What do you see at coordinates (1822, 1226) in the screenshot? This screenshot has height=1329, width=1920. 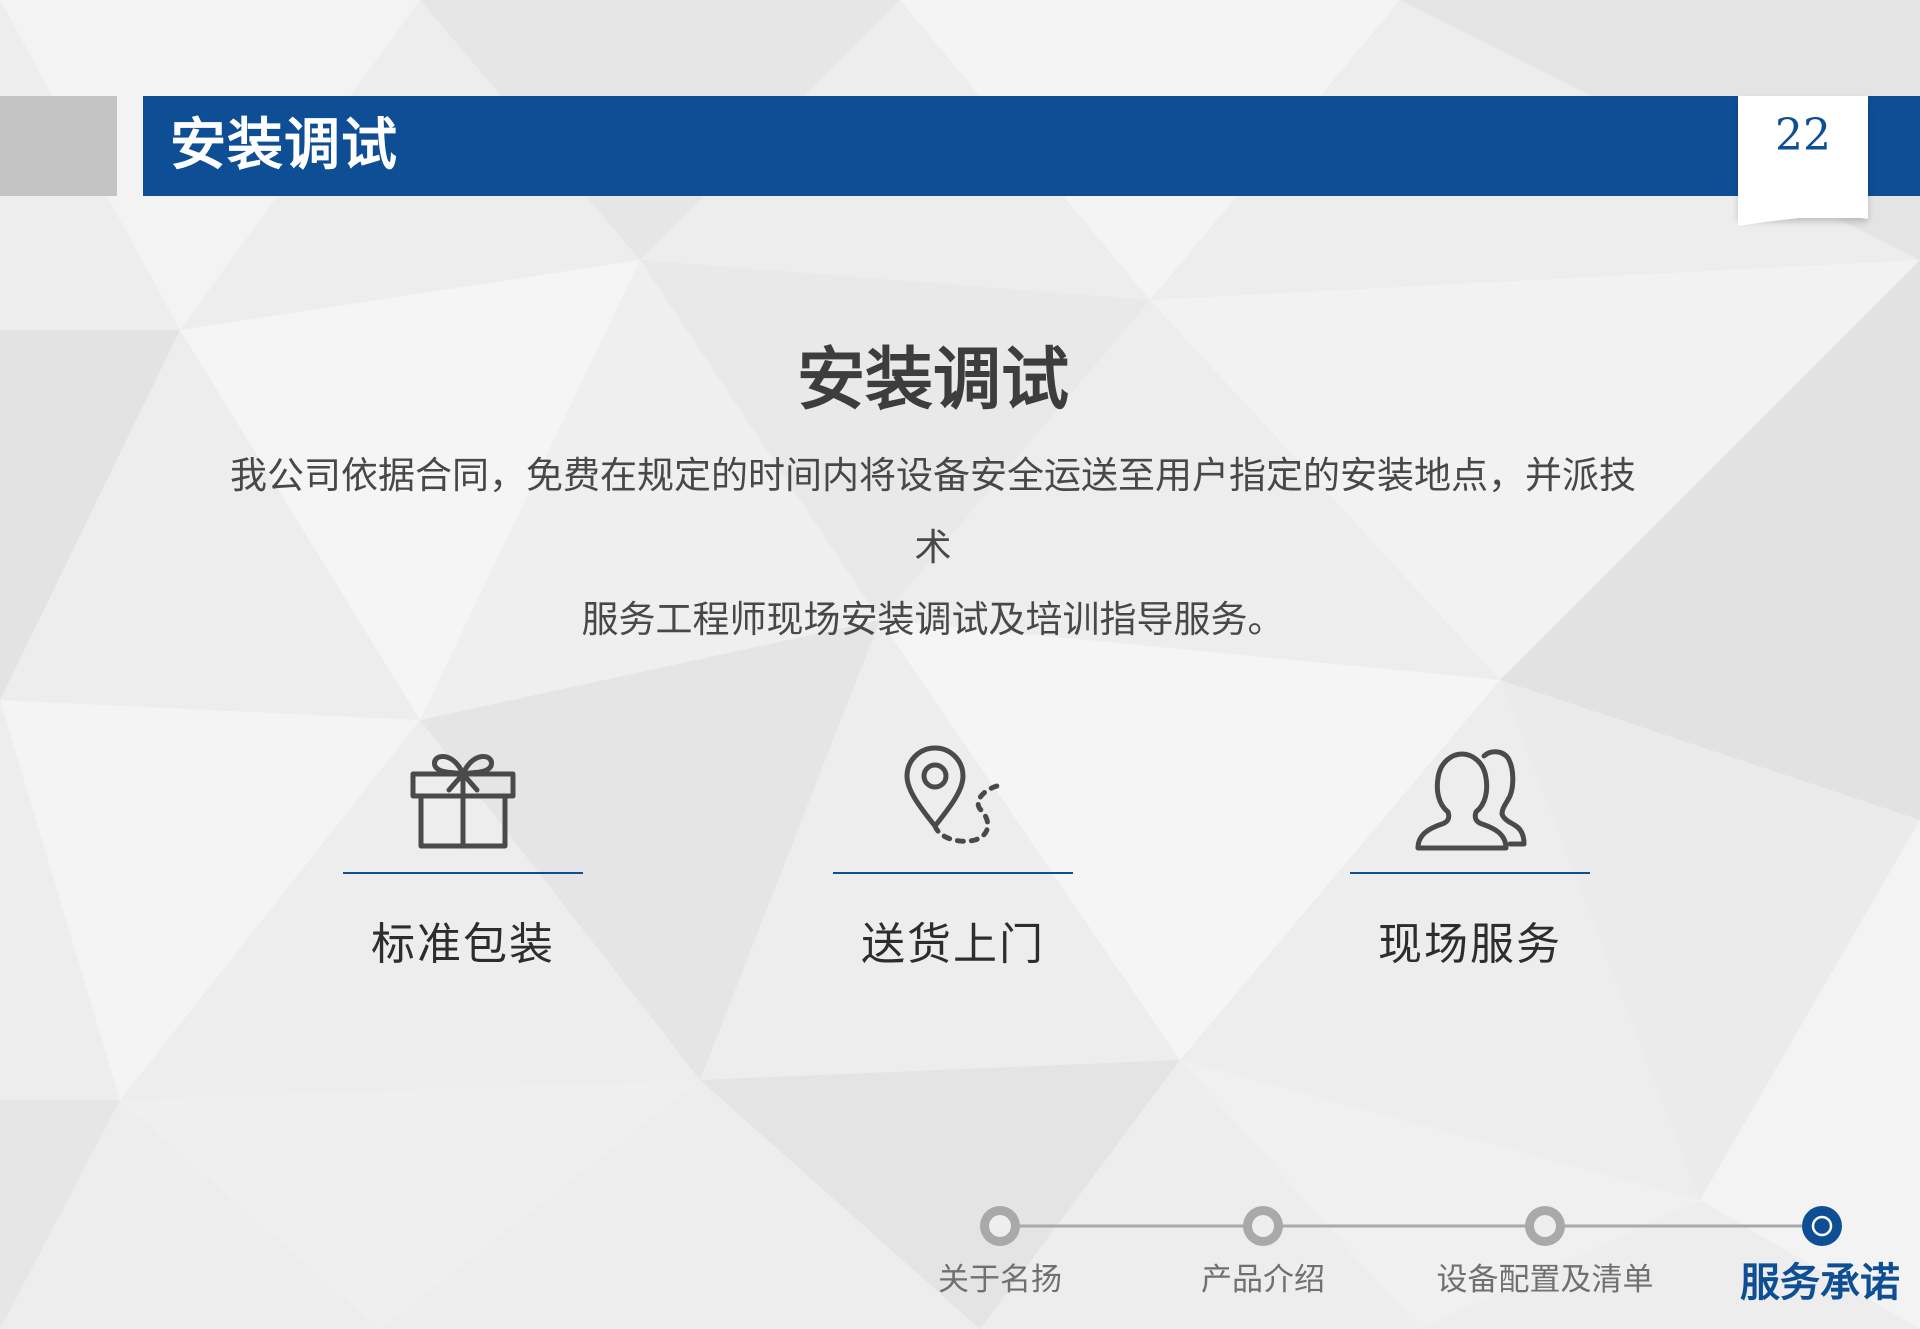 I see `progress-step-4-dot-active` at bounding box center [1822, 1226].